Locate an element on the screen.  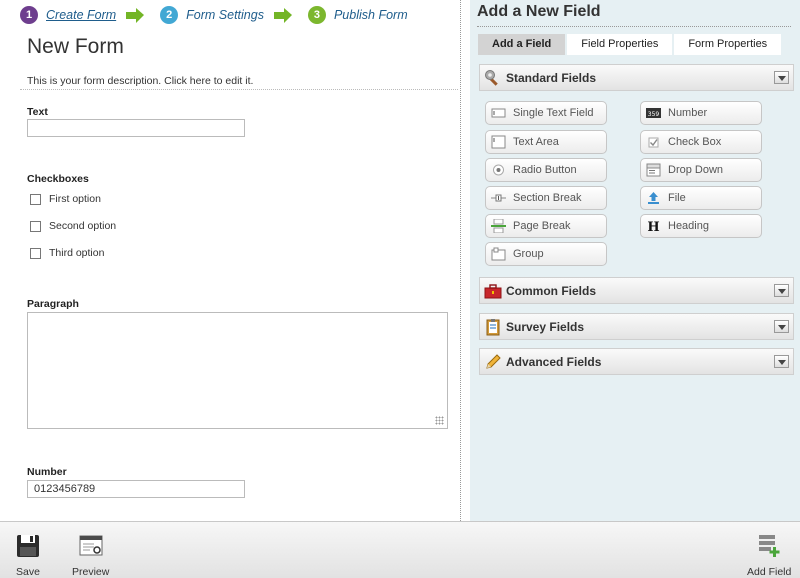
checkbox-option: Third option is located at coordinates (67, 253).